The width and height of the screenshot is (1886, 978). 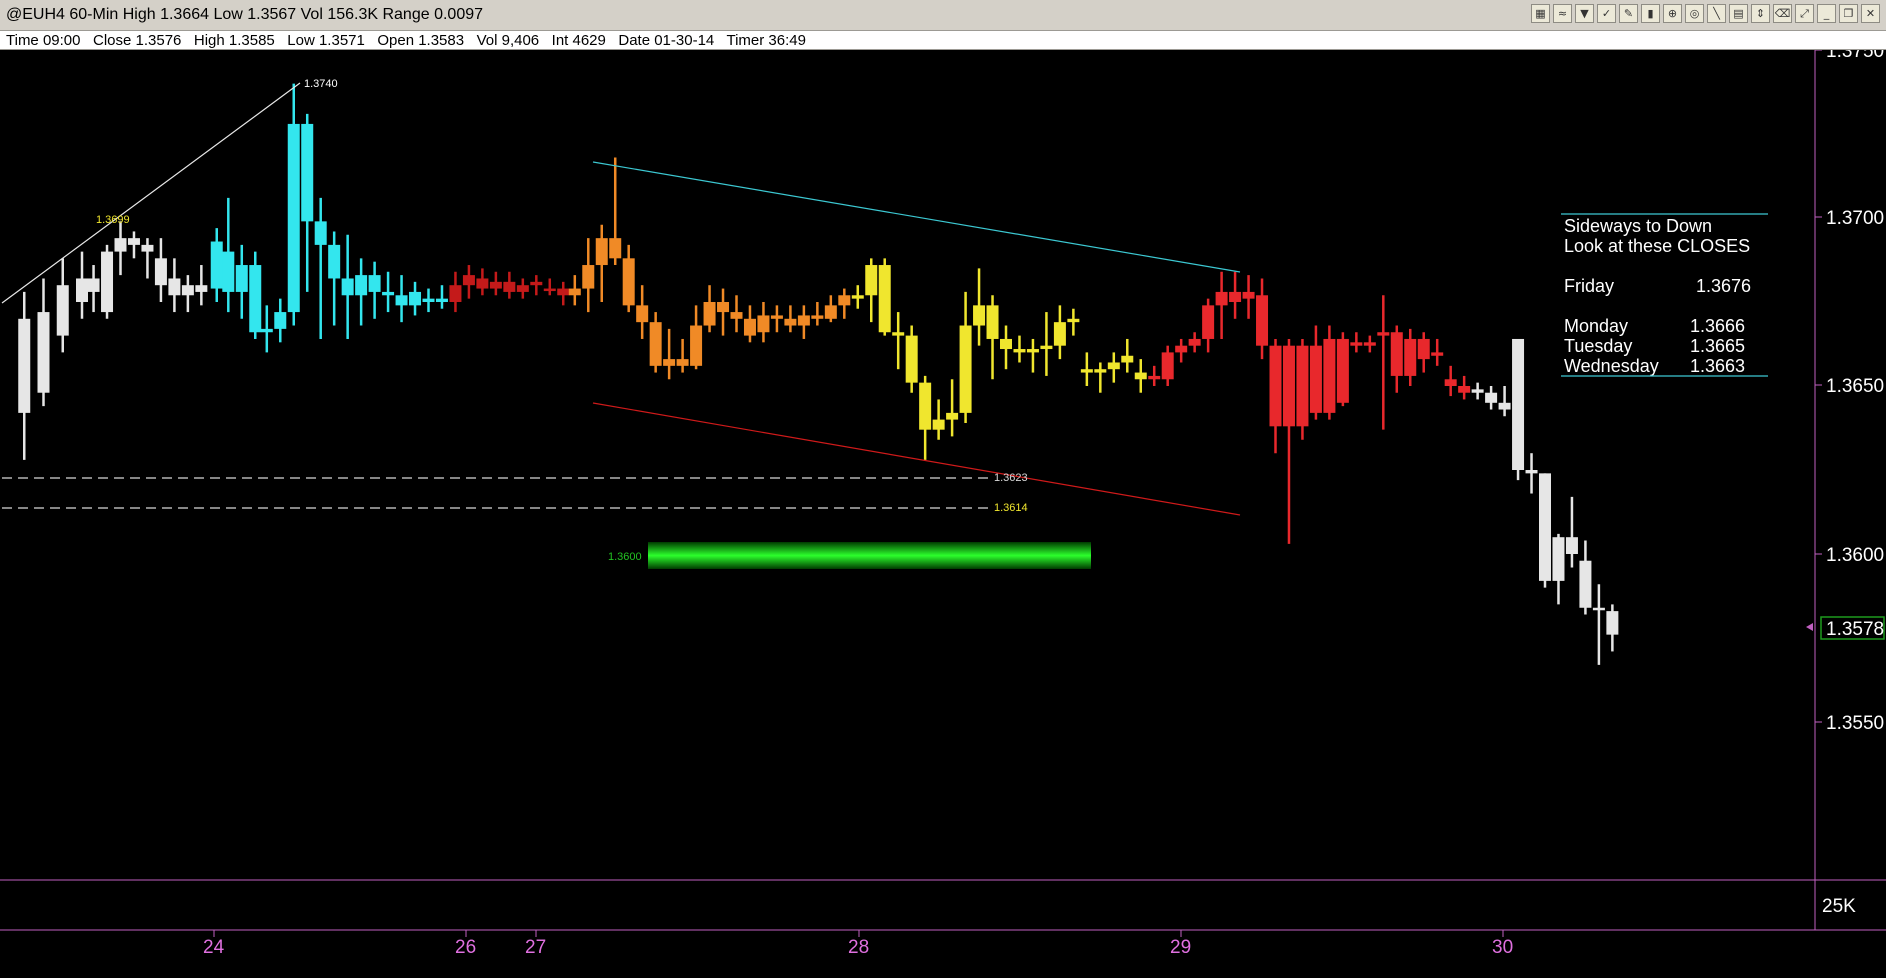 I want to click on target-zone, so click(x=869, y=555).